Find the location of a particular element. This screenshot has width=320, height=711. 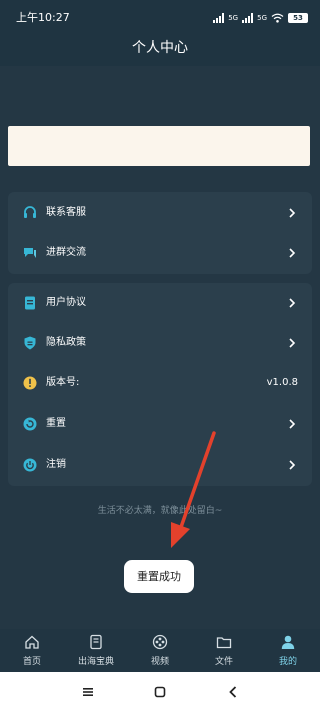

nav-label: 文件 is located at coordinates (223, 662).